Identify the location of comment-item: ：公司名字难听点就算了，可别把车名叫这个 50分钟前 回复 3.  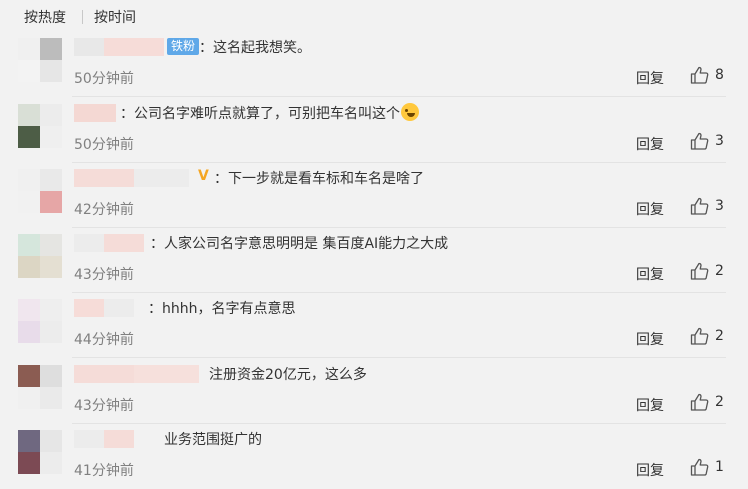
(374, 130).